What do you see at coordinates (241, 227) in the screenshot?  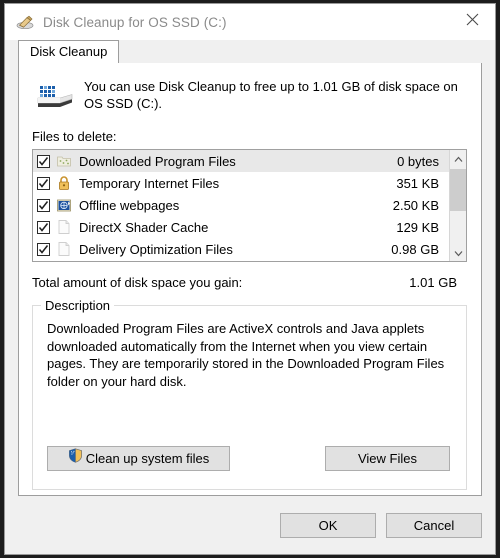 I see `list-item: DirectX Shader Cache 129 KB` at bounding box center [241, 227].